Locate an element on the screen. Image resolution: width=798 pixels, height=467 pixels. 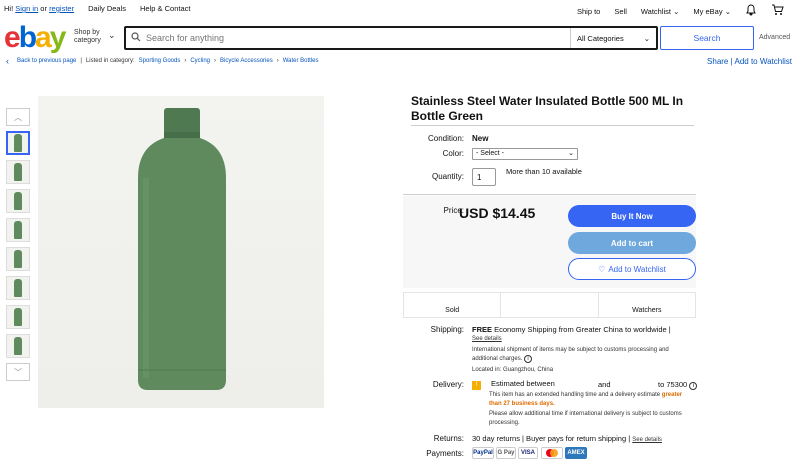
warning-icon: ! is located at coordinates (476, 385).